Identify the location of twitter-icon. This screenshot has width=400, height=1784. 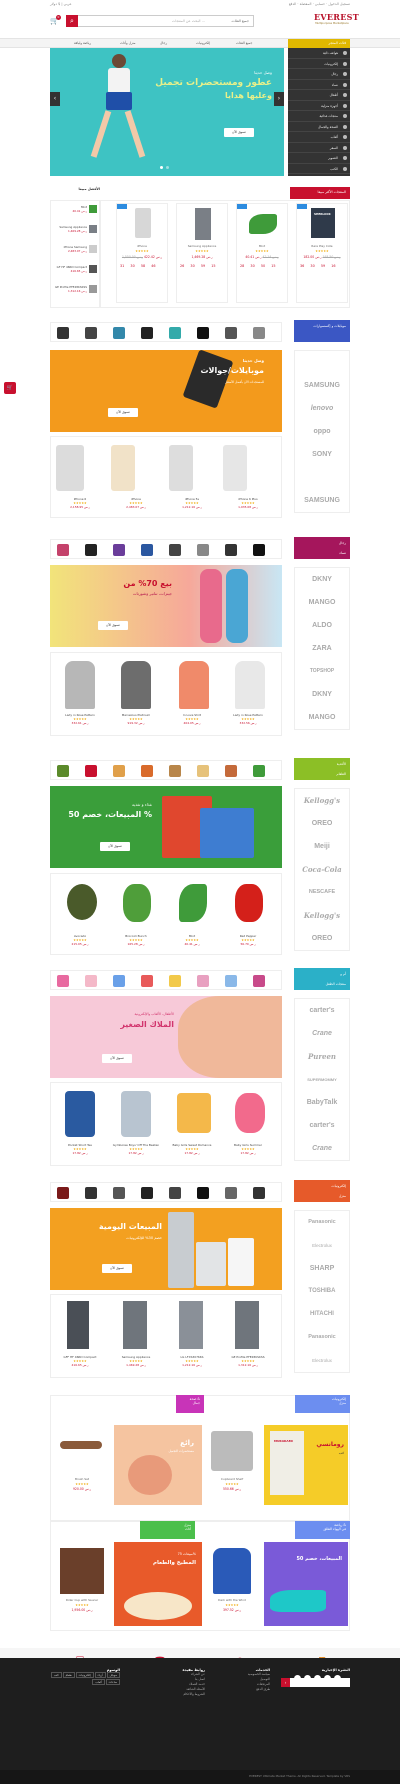
(307, 1678).